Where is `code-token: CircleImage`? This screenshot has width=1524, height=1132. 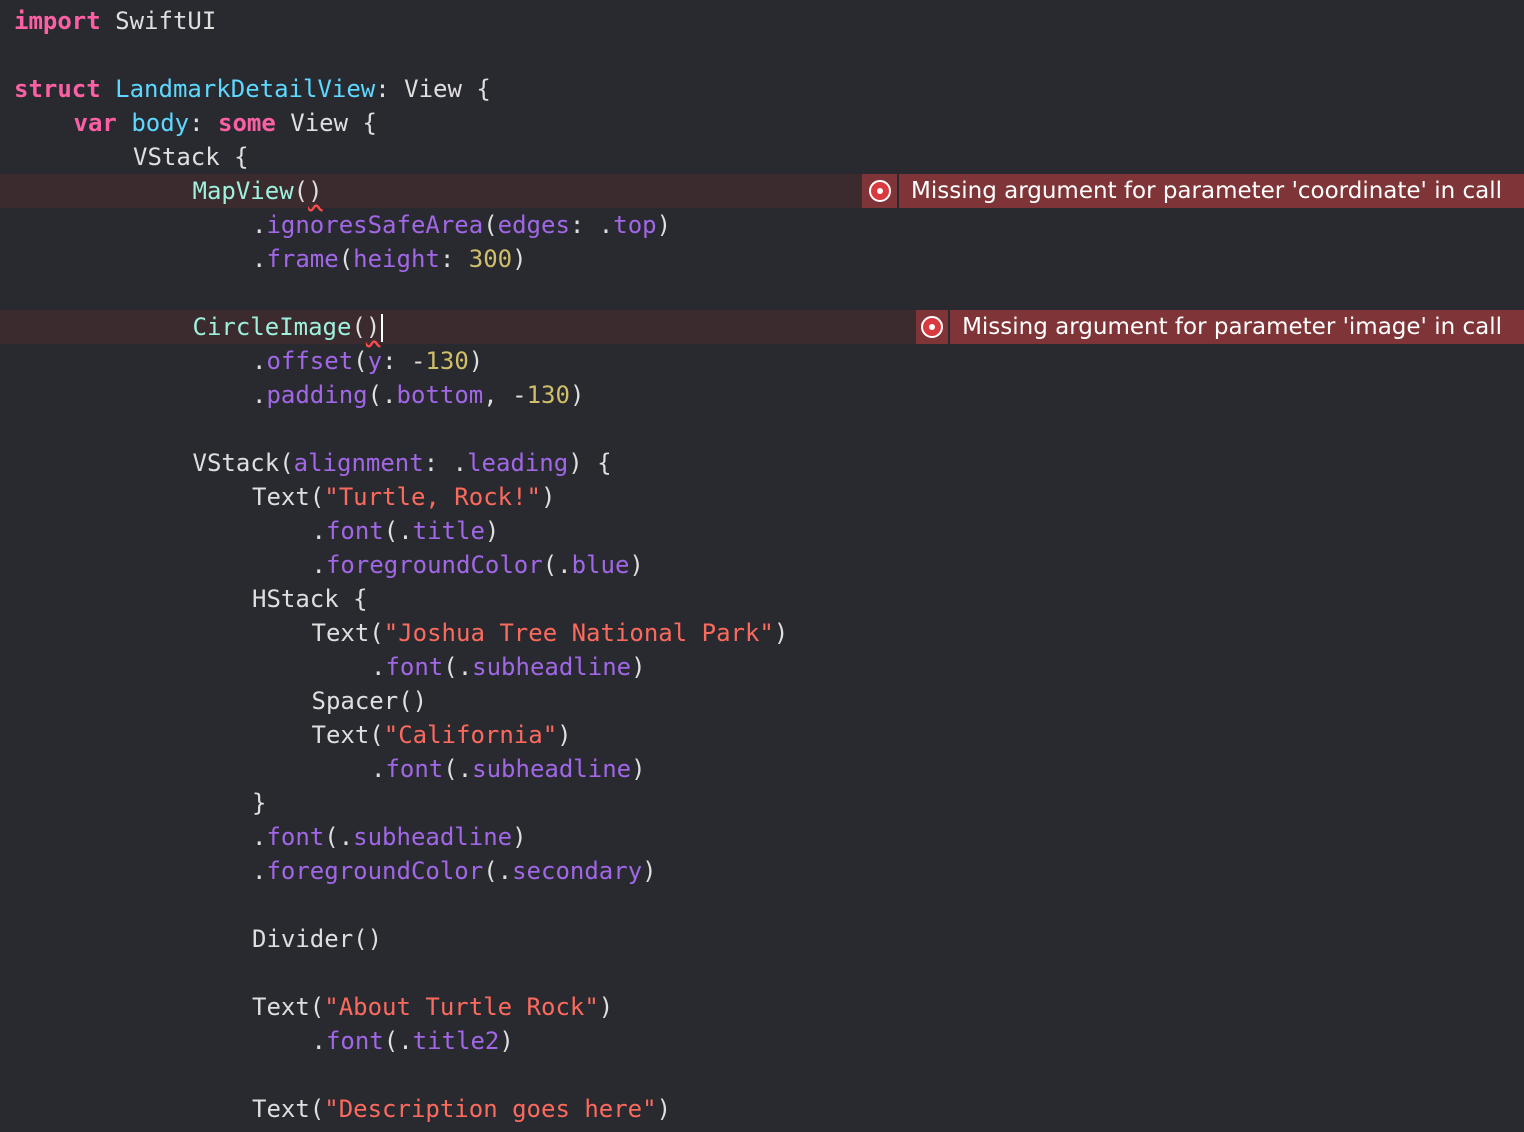
code-token: CircleImage is located at coordinates (272, 327).